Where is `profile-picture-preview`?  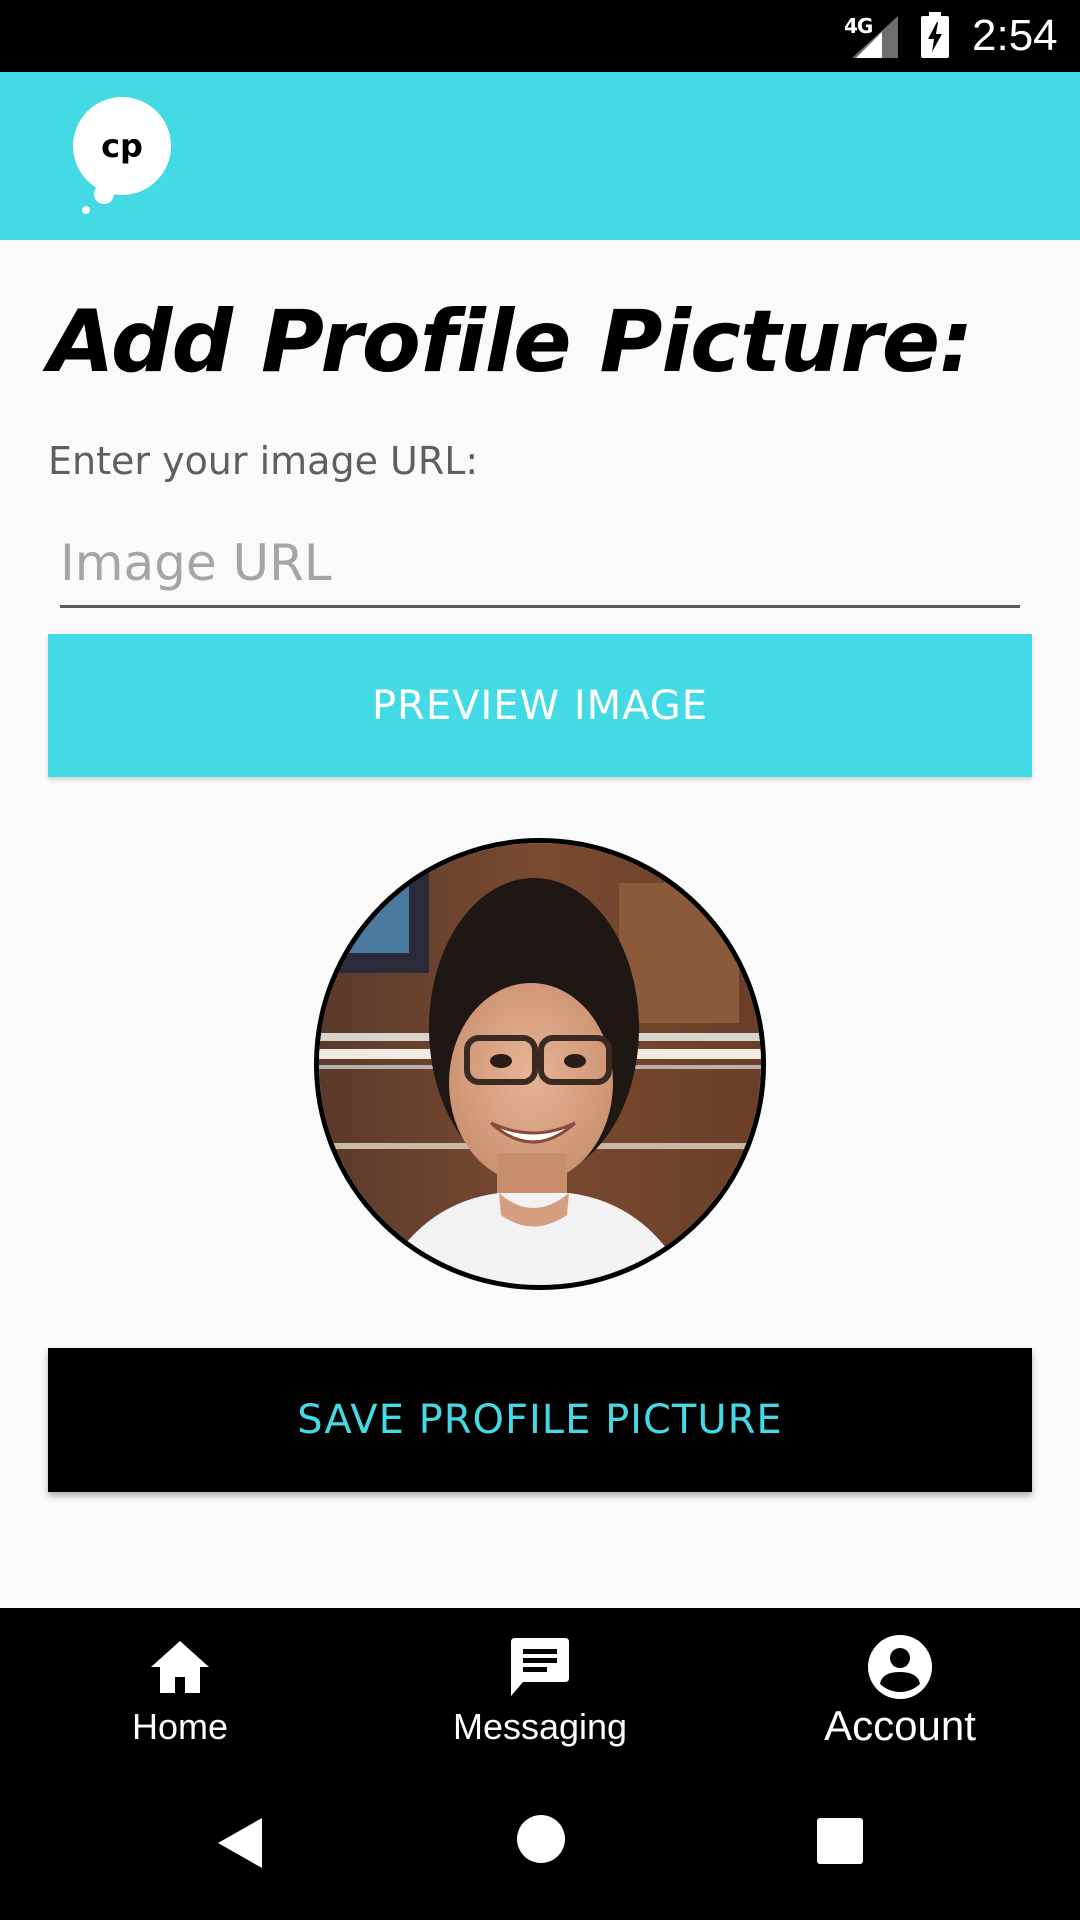
profile-picture-preview is located at coordinates (540, 1064).